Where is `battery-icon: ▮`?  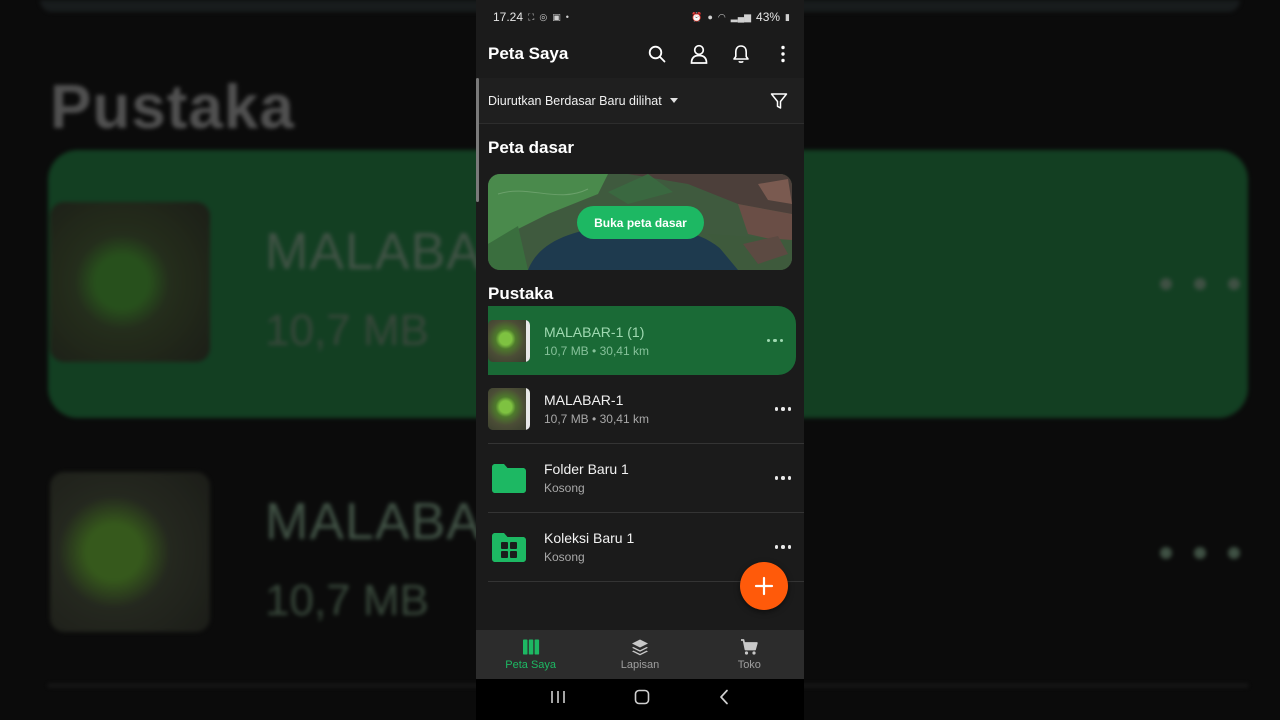
battery-icon: ▮ is located at coordinates (787, 16).